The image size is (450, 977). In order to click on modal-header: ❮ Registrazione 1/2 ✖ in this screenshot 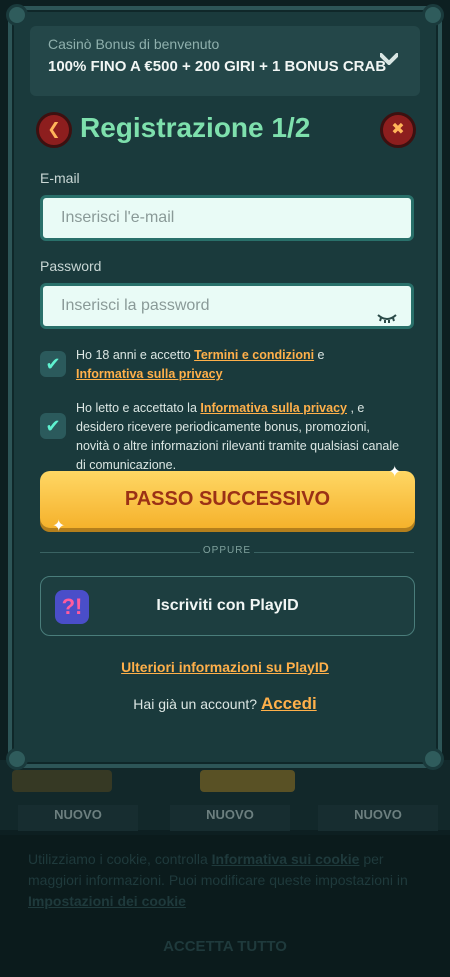, I will do `click(226, 131)`.